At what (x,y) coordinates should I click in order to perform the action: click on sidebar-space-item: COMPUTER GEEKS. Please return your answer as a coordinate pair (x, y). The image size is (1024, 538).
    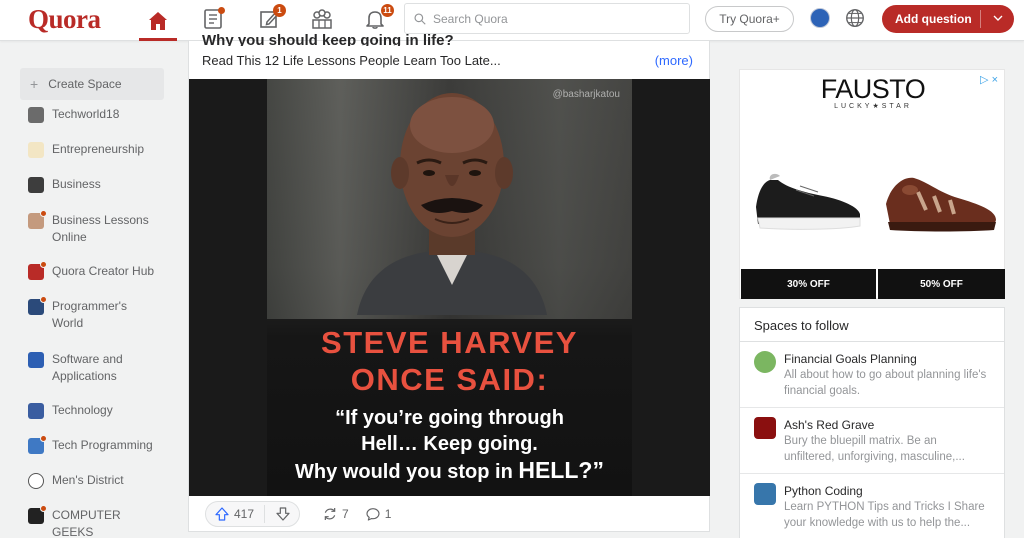
    Looking at the image, I should click on (90, 521).